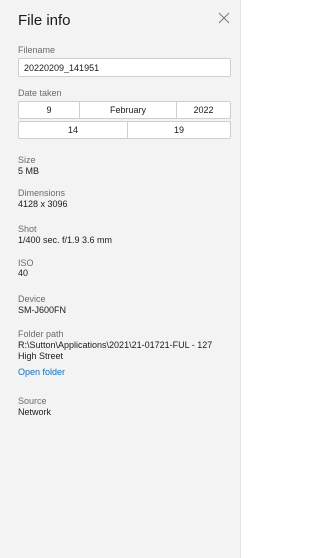  Describe the element at coordinates (35, 412) in the screenshot. I see `source-value: Network` at that location.